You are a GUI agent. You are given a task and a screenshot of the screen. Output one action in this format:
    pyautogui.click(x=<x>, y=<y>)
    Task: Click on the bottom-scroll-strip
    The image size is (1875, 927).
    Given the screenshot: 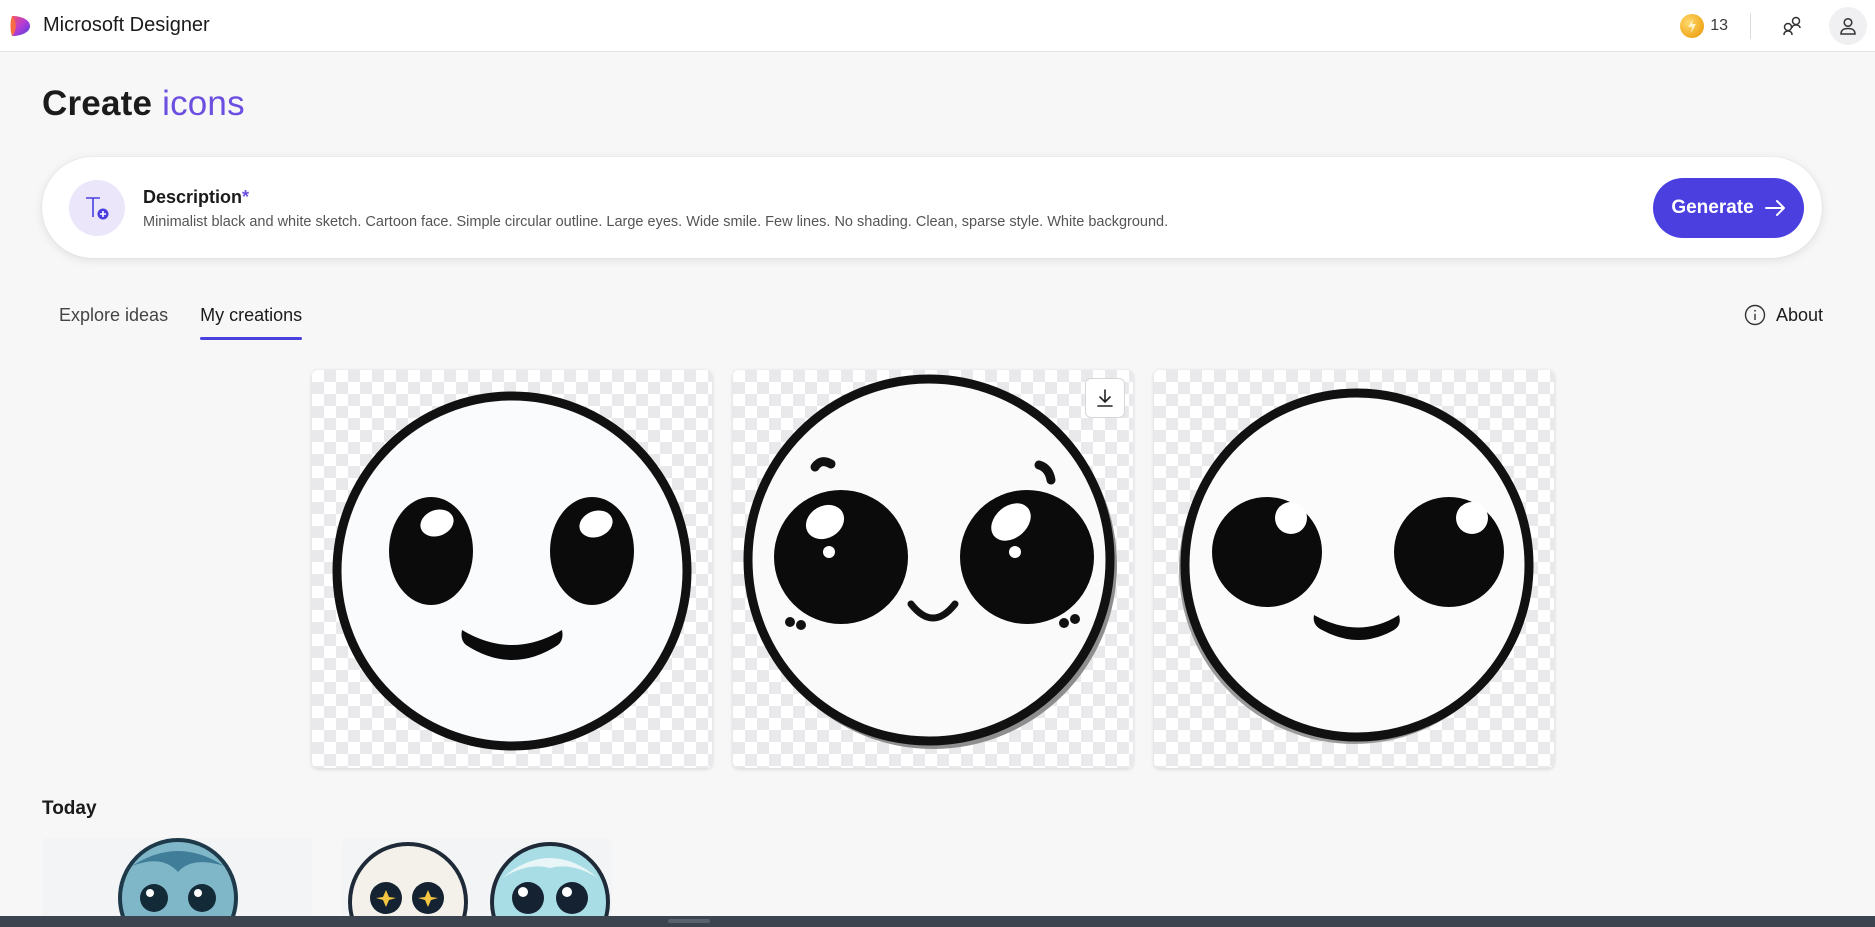 What is the action you would take?
    pyautogui.click(x=937, y=921)
    